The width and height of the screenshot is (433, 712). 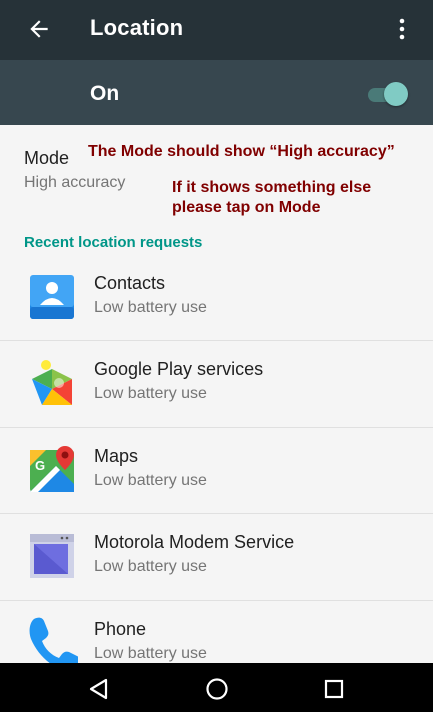 What do you see at coordinates (334, 689) in the screenshot?
I see `nav-recents-icon` at bounding box center [334, 689].